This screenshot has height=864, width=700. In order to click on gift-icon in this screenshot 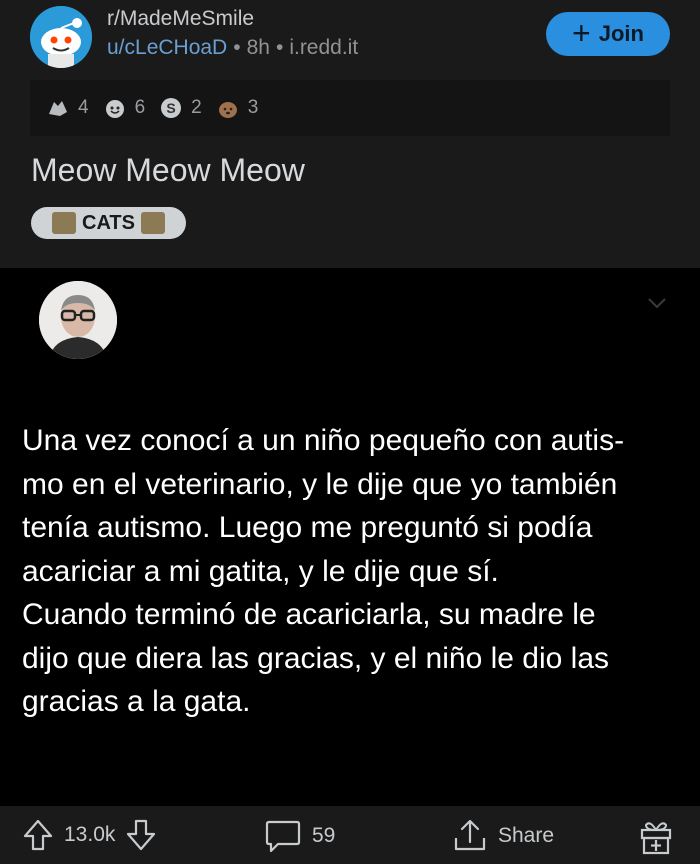, I will do `click(656, 838)`.